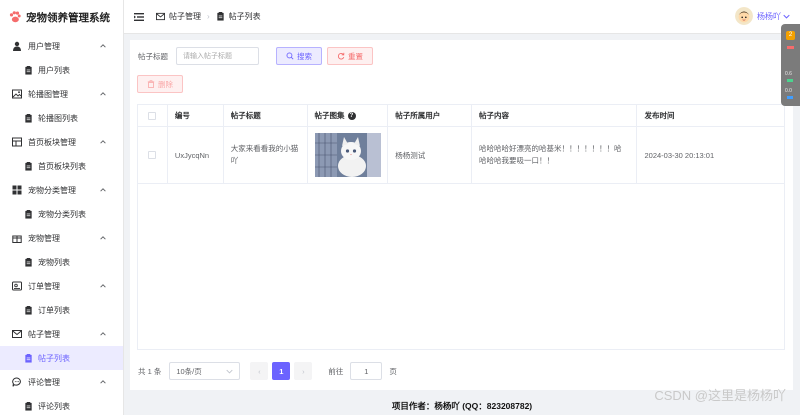 The image size is (800, 415). Describe the element at coordinates (744, 16) in the screenshot. I see `avatar` at that location.